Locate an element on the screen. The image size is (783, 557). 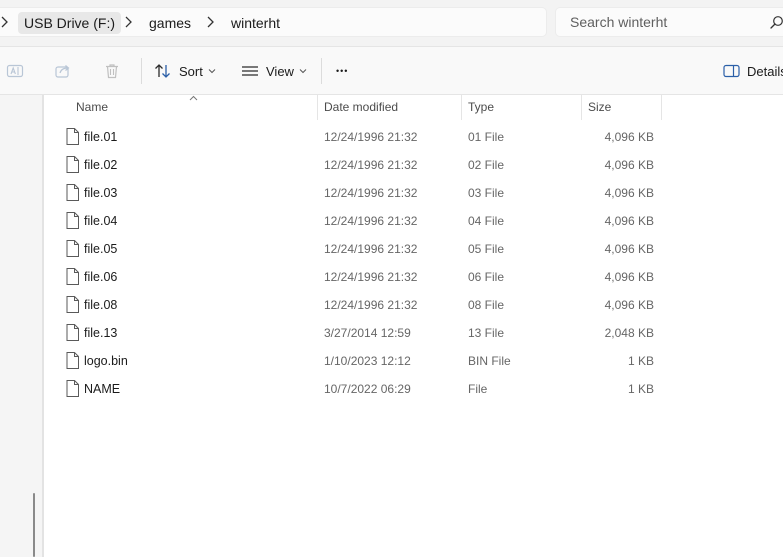
column-header-date-modified: Date modified is located at coordinates (389, 107).